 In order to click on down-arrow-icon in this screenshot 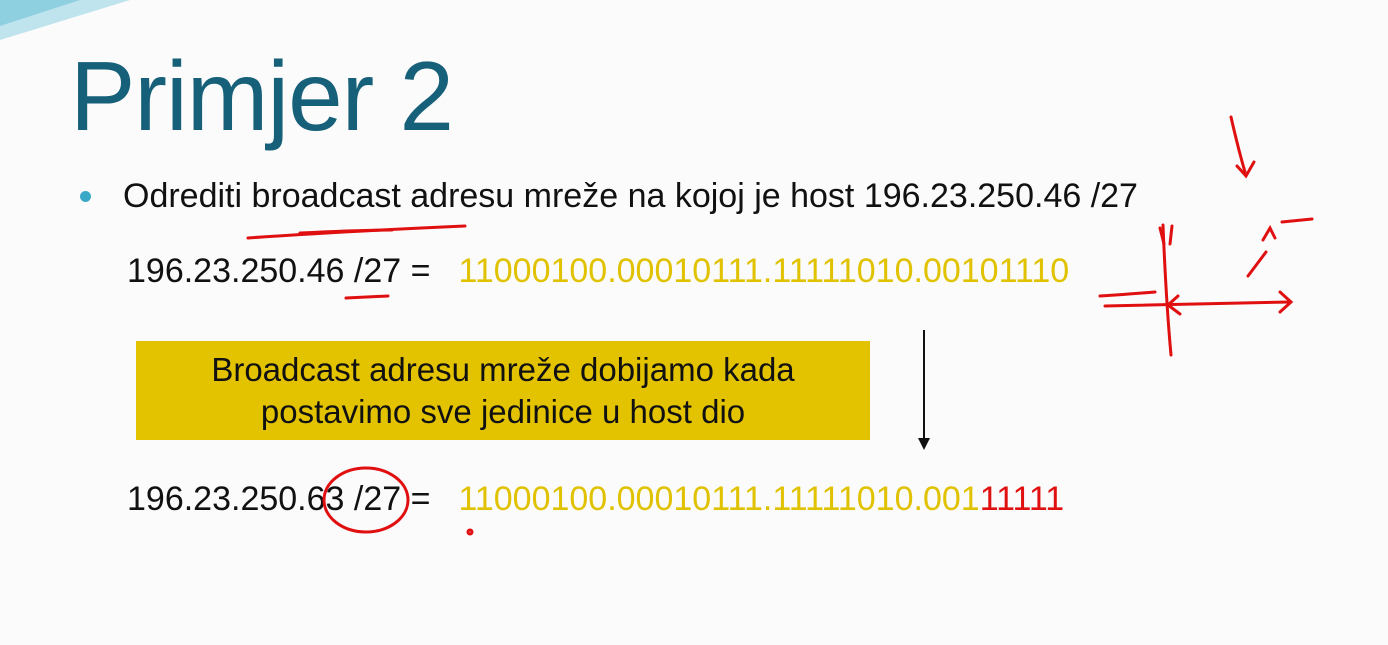, I will do `click(924, 390)`.